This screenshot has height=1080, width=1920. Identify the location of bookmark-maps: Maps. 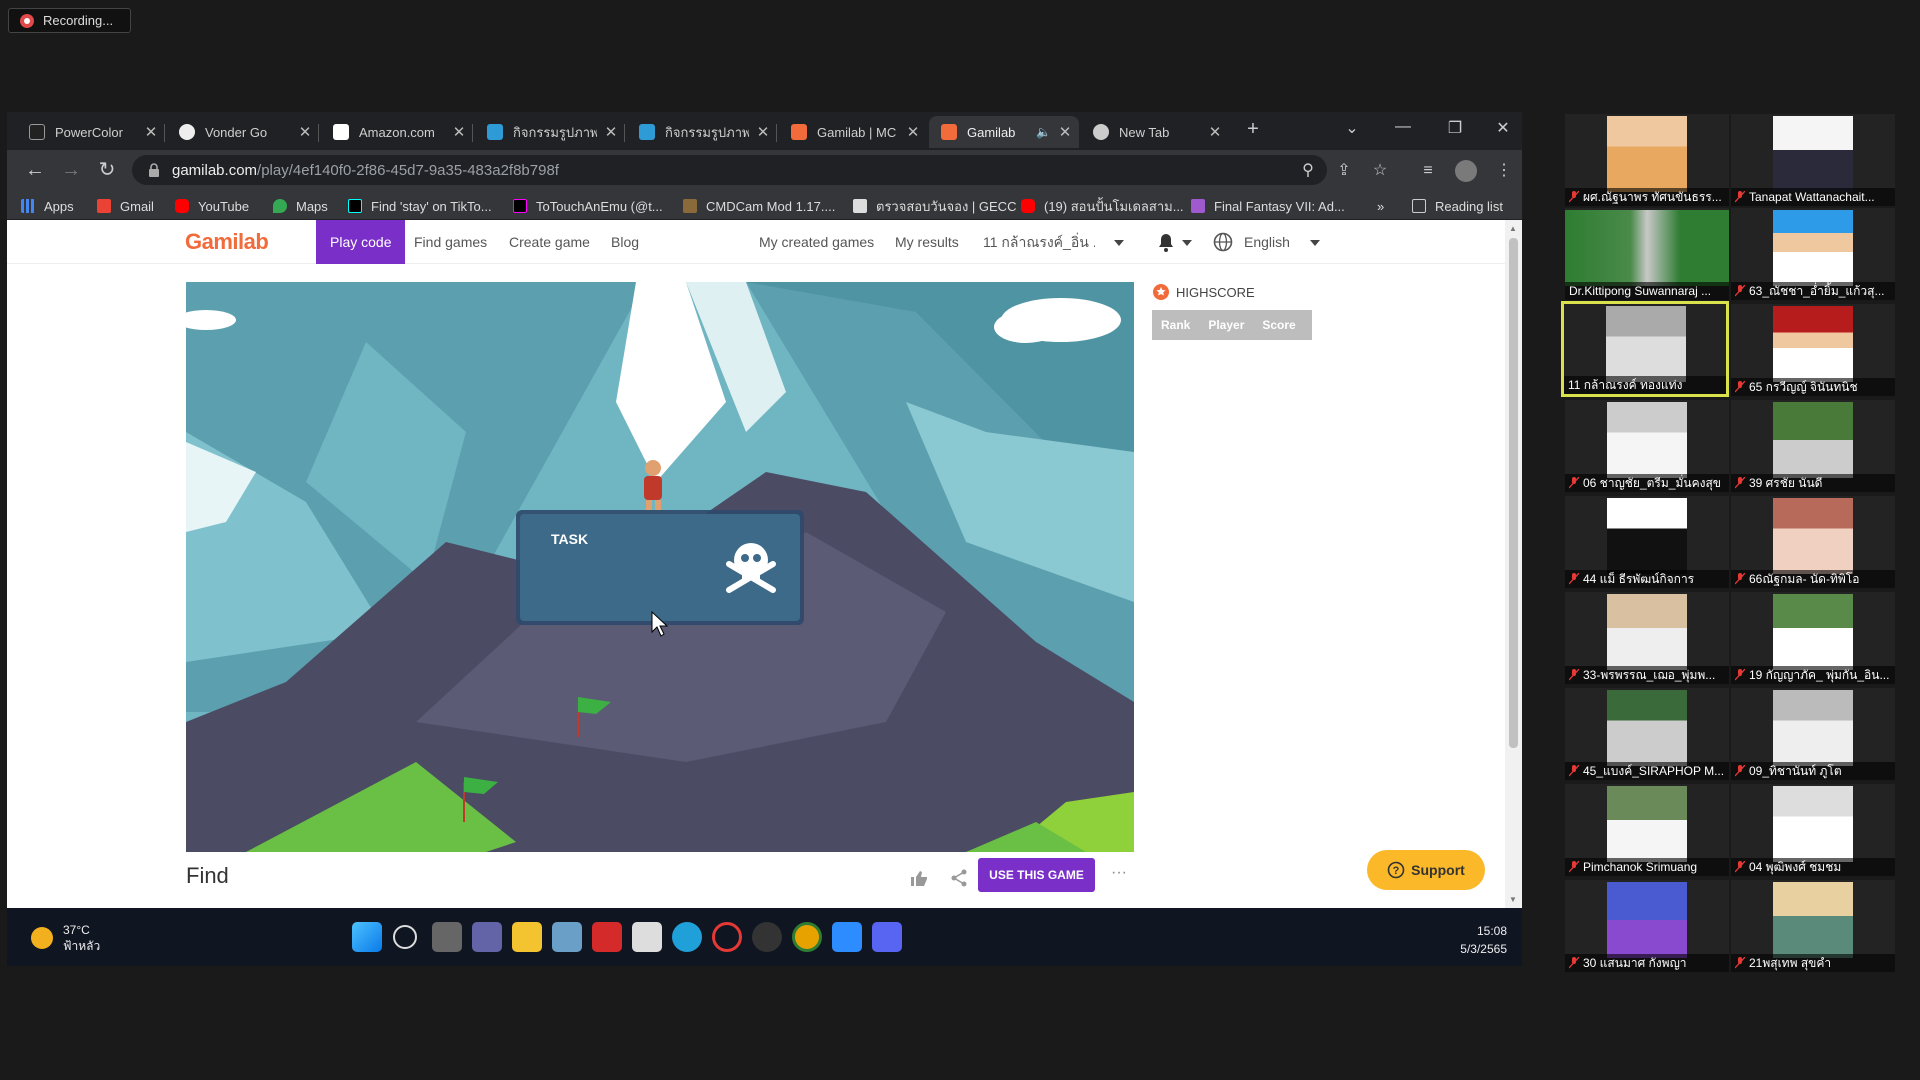
(300, 206).